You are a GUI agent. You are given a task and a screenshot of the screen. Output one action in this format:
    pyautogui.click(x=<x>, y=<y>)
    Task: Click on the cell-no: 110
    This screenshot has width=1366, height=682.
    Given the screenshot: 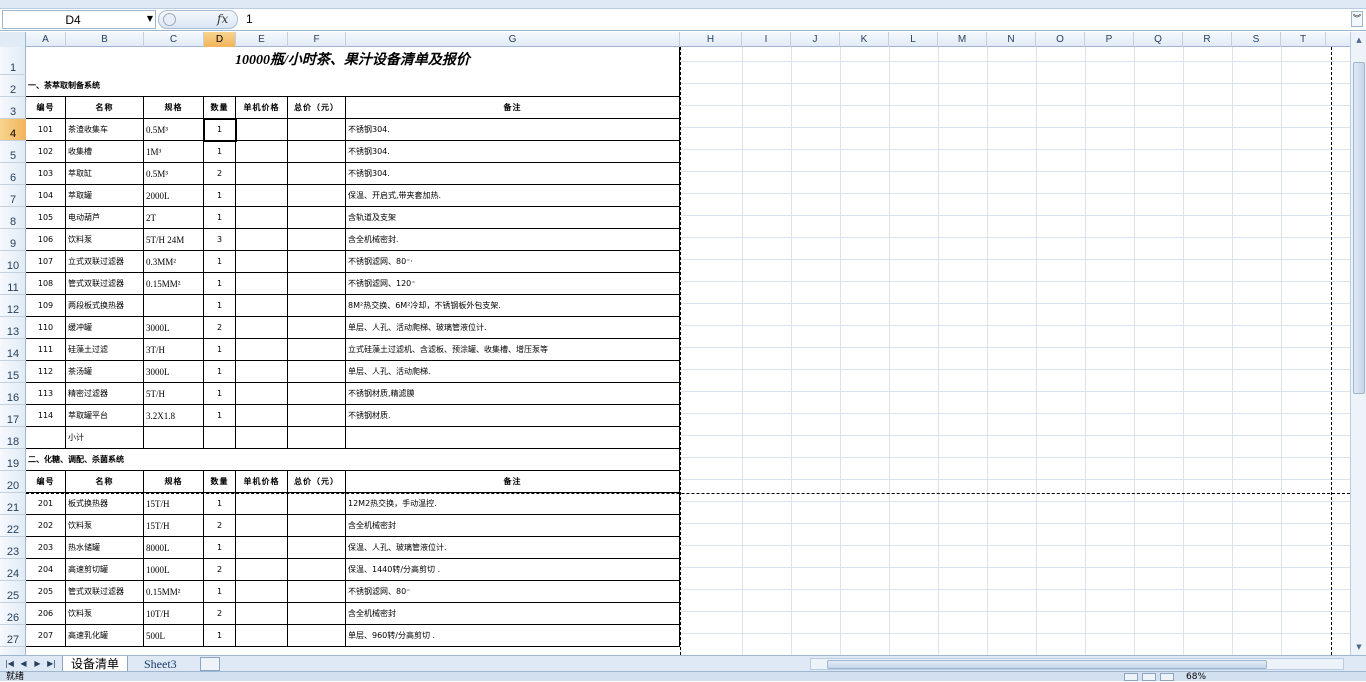 What is the action you would take?
    pyautogui.click(x=46, y=328)
    